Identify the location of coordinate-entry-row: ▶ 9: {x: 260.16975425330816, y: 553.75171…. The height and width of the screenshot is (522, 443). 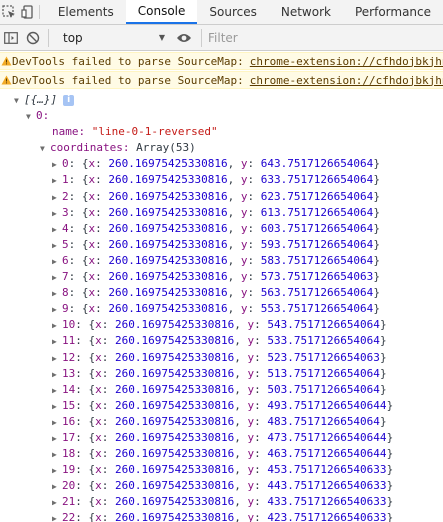
(221, 309).